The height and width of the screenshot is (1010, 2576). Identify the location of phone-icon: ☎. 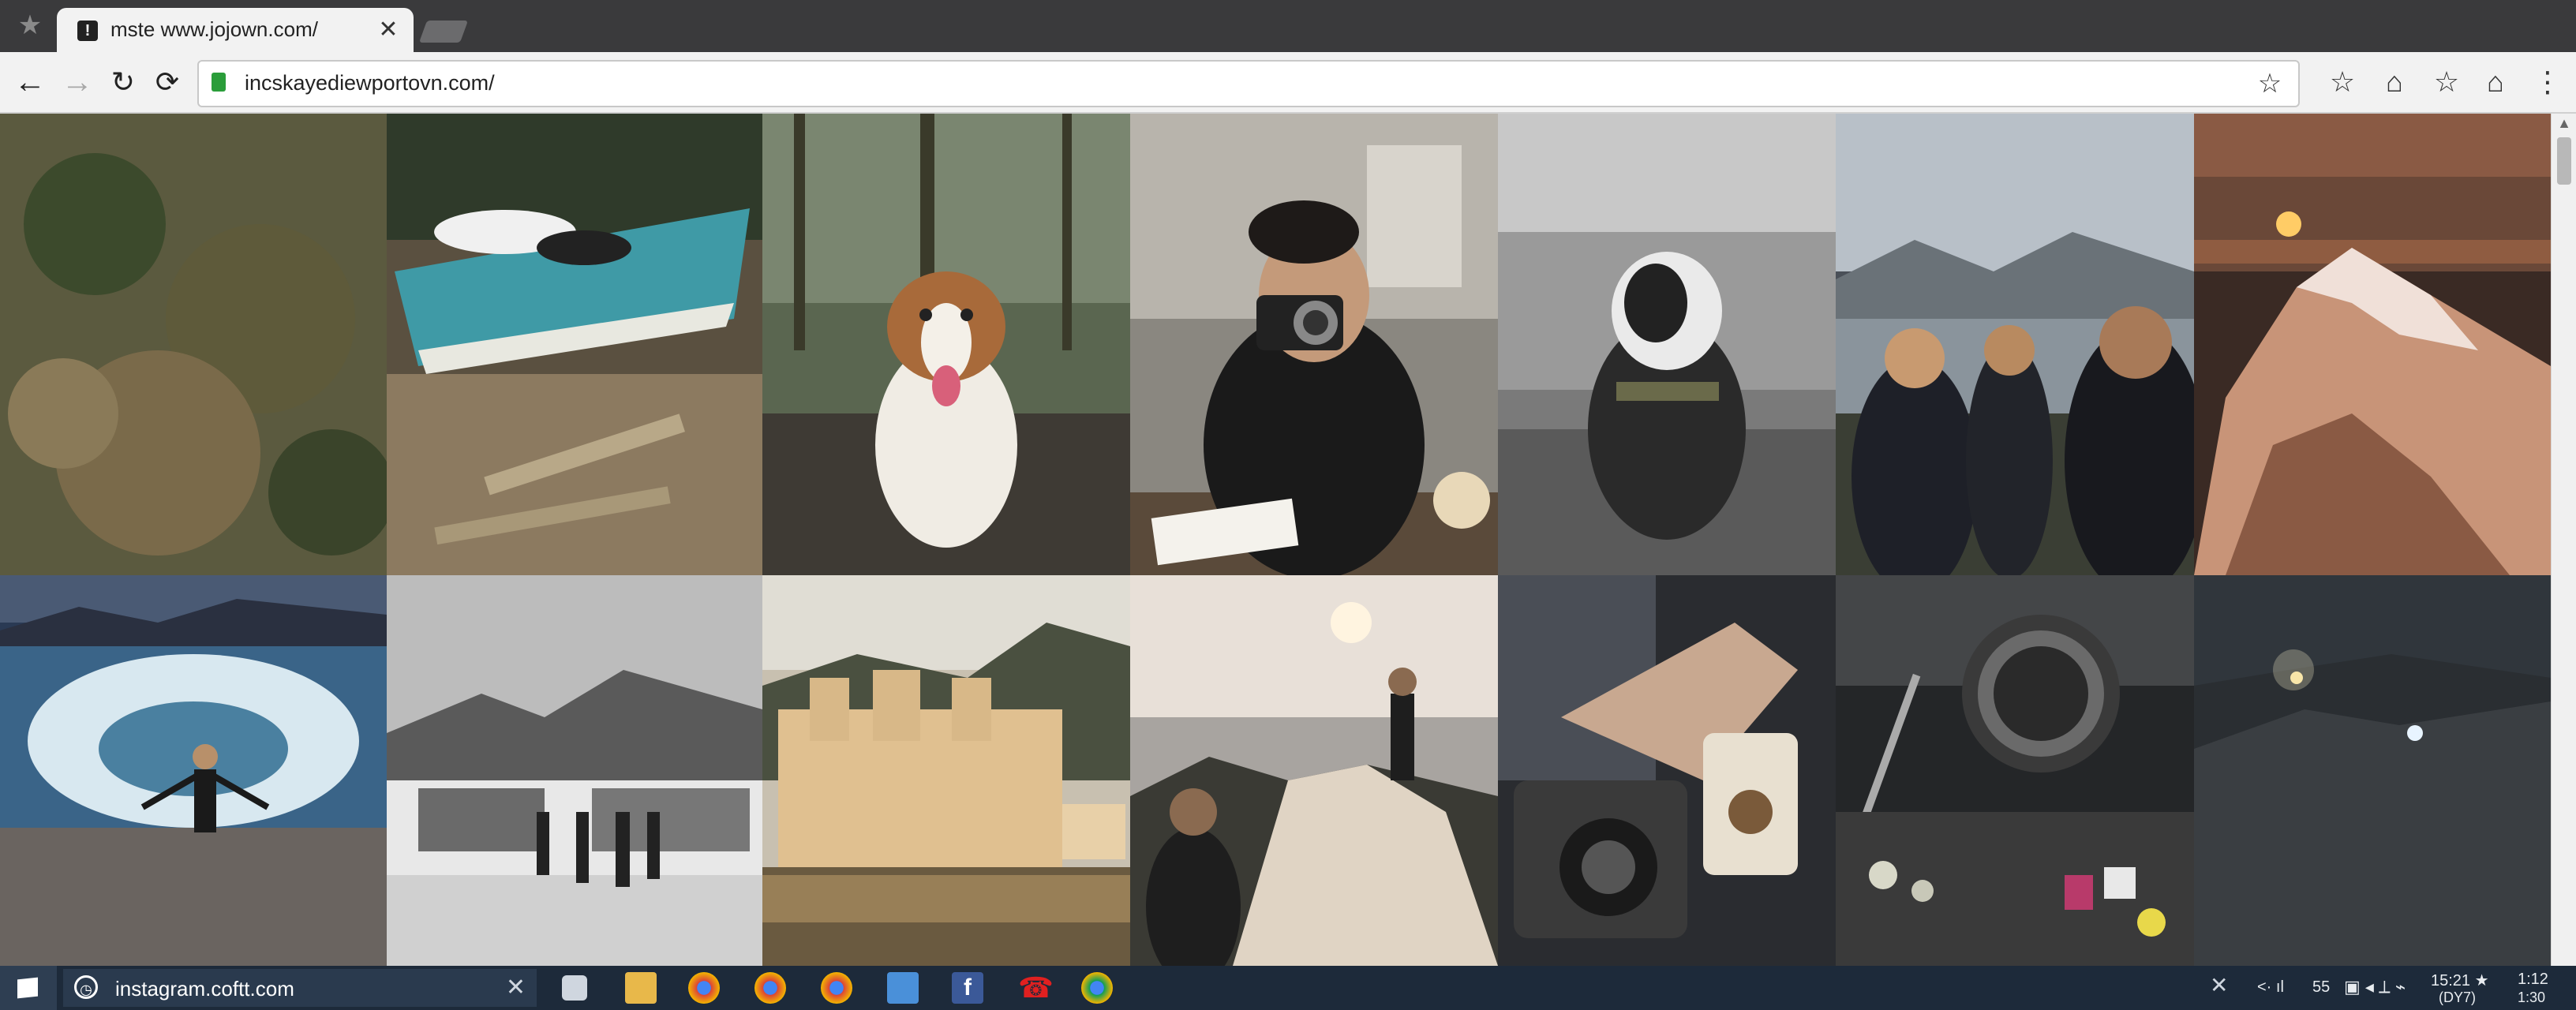
(1036, 988).